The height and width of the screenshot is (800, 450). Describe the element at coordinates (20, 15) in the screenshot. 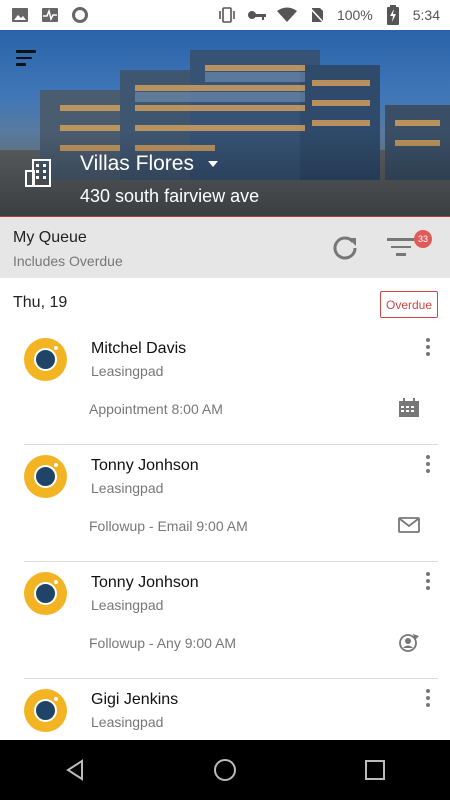

I see `image-icon` at that location.